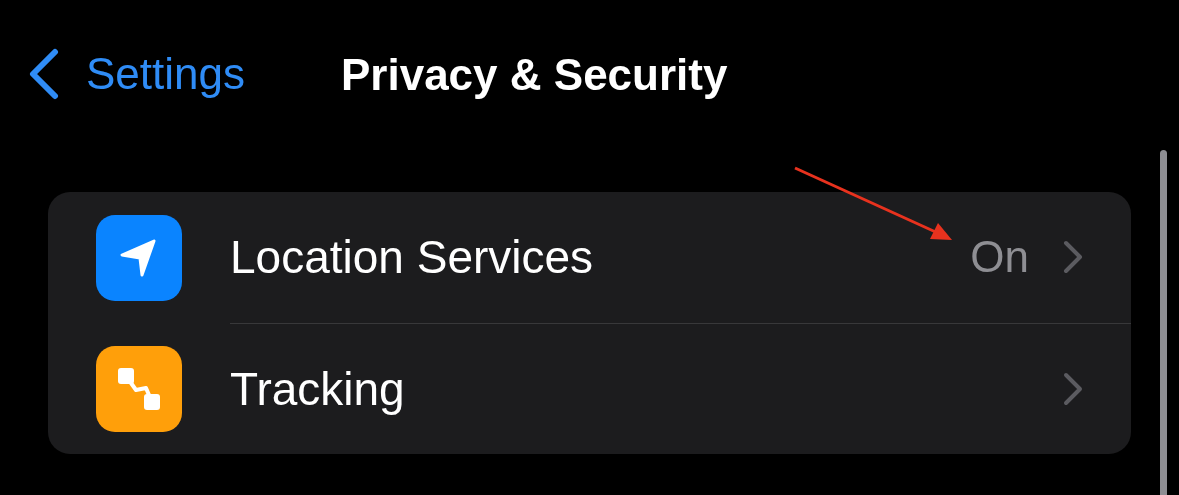 The width and height of the screenshot is (1179, 495). What do you see at coordinates (999, 257) in the screenshot?
I see `row-value: On` at bounding box center [999, 257].